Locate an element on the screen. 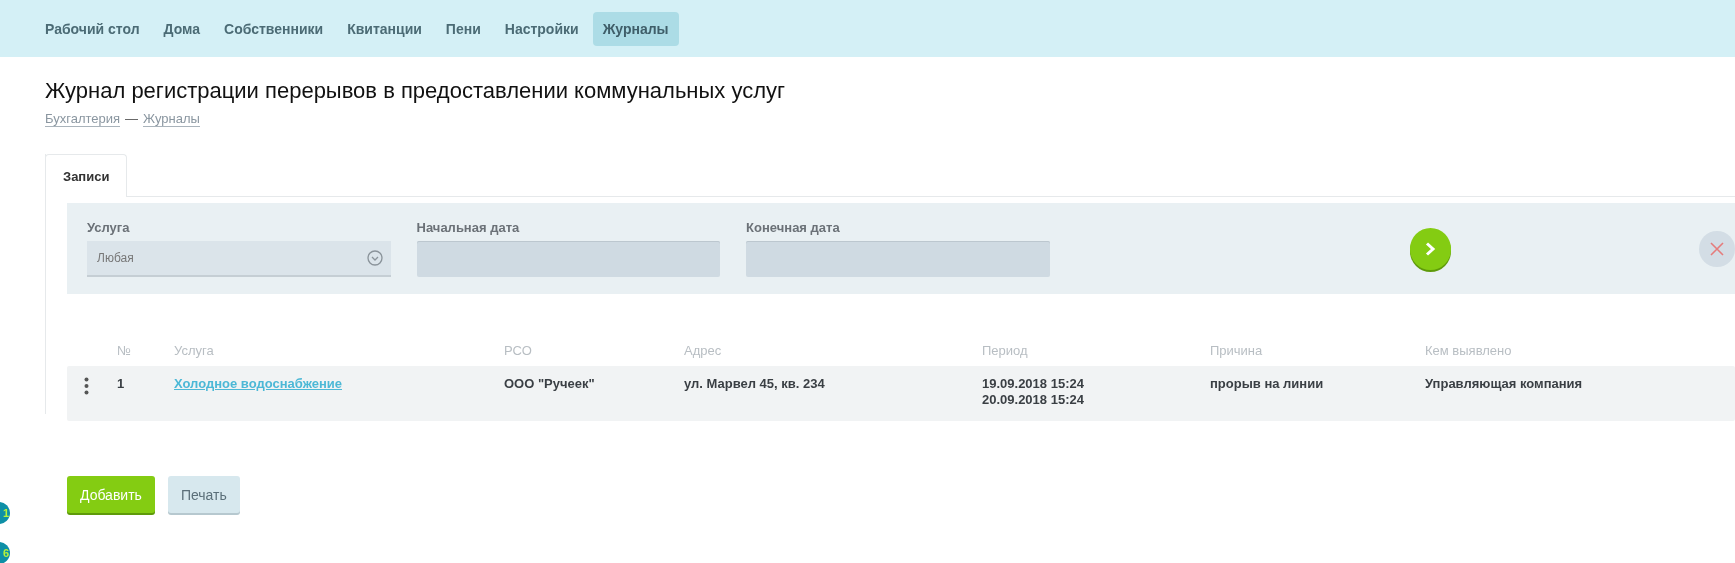  column-header: Услуга is located at coordinates (194, 350).